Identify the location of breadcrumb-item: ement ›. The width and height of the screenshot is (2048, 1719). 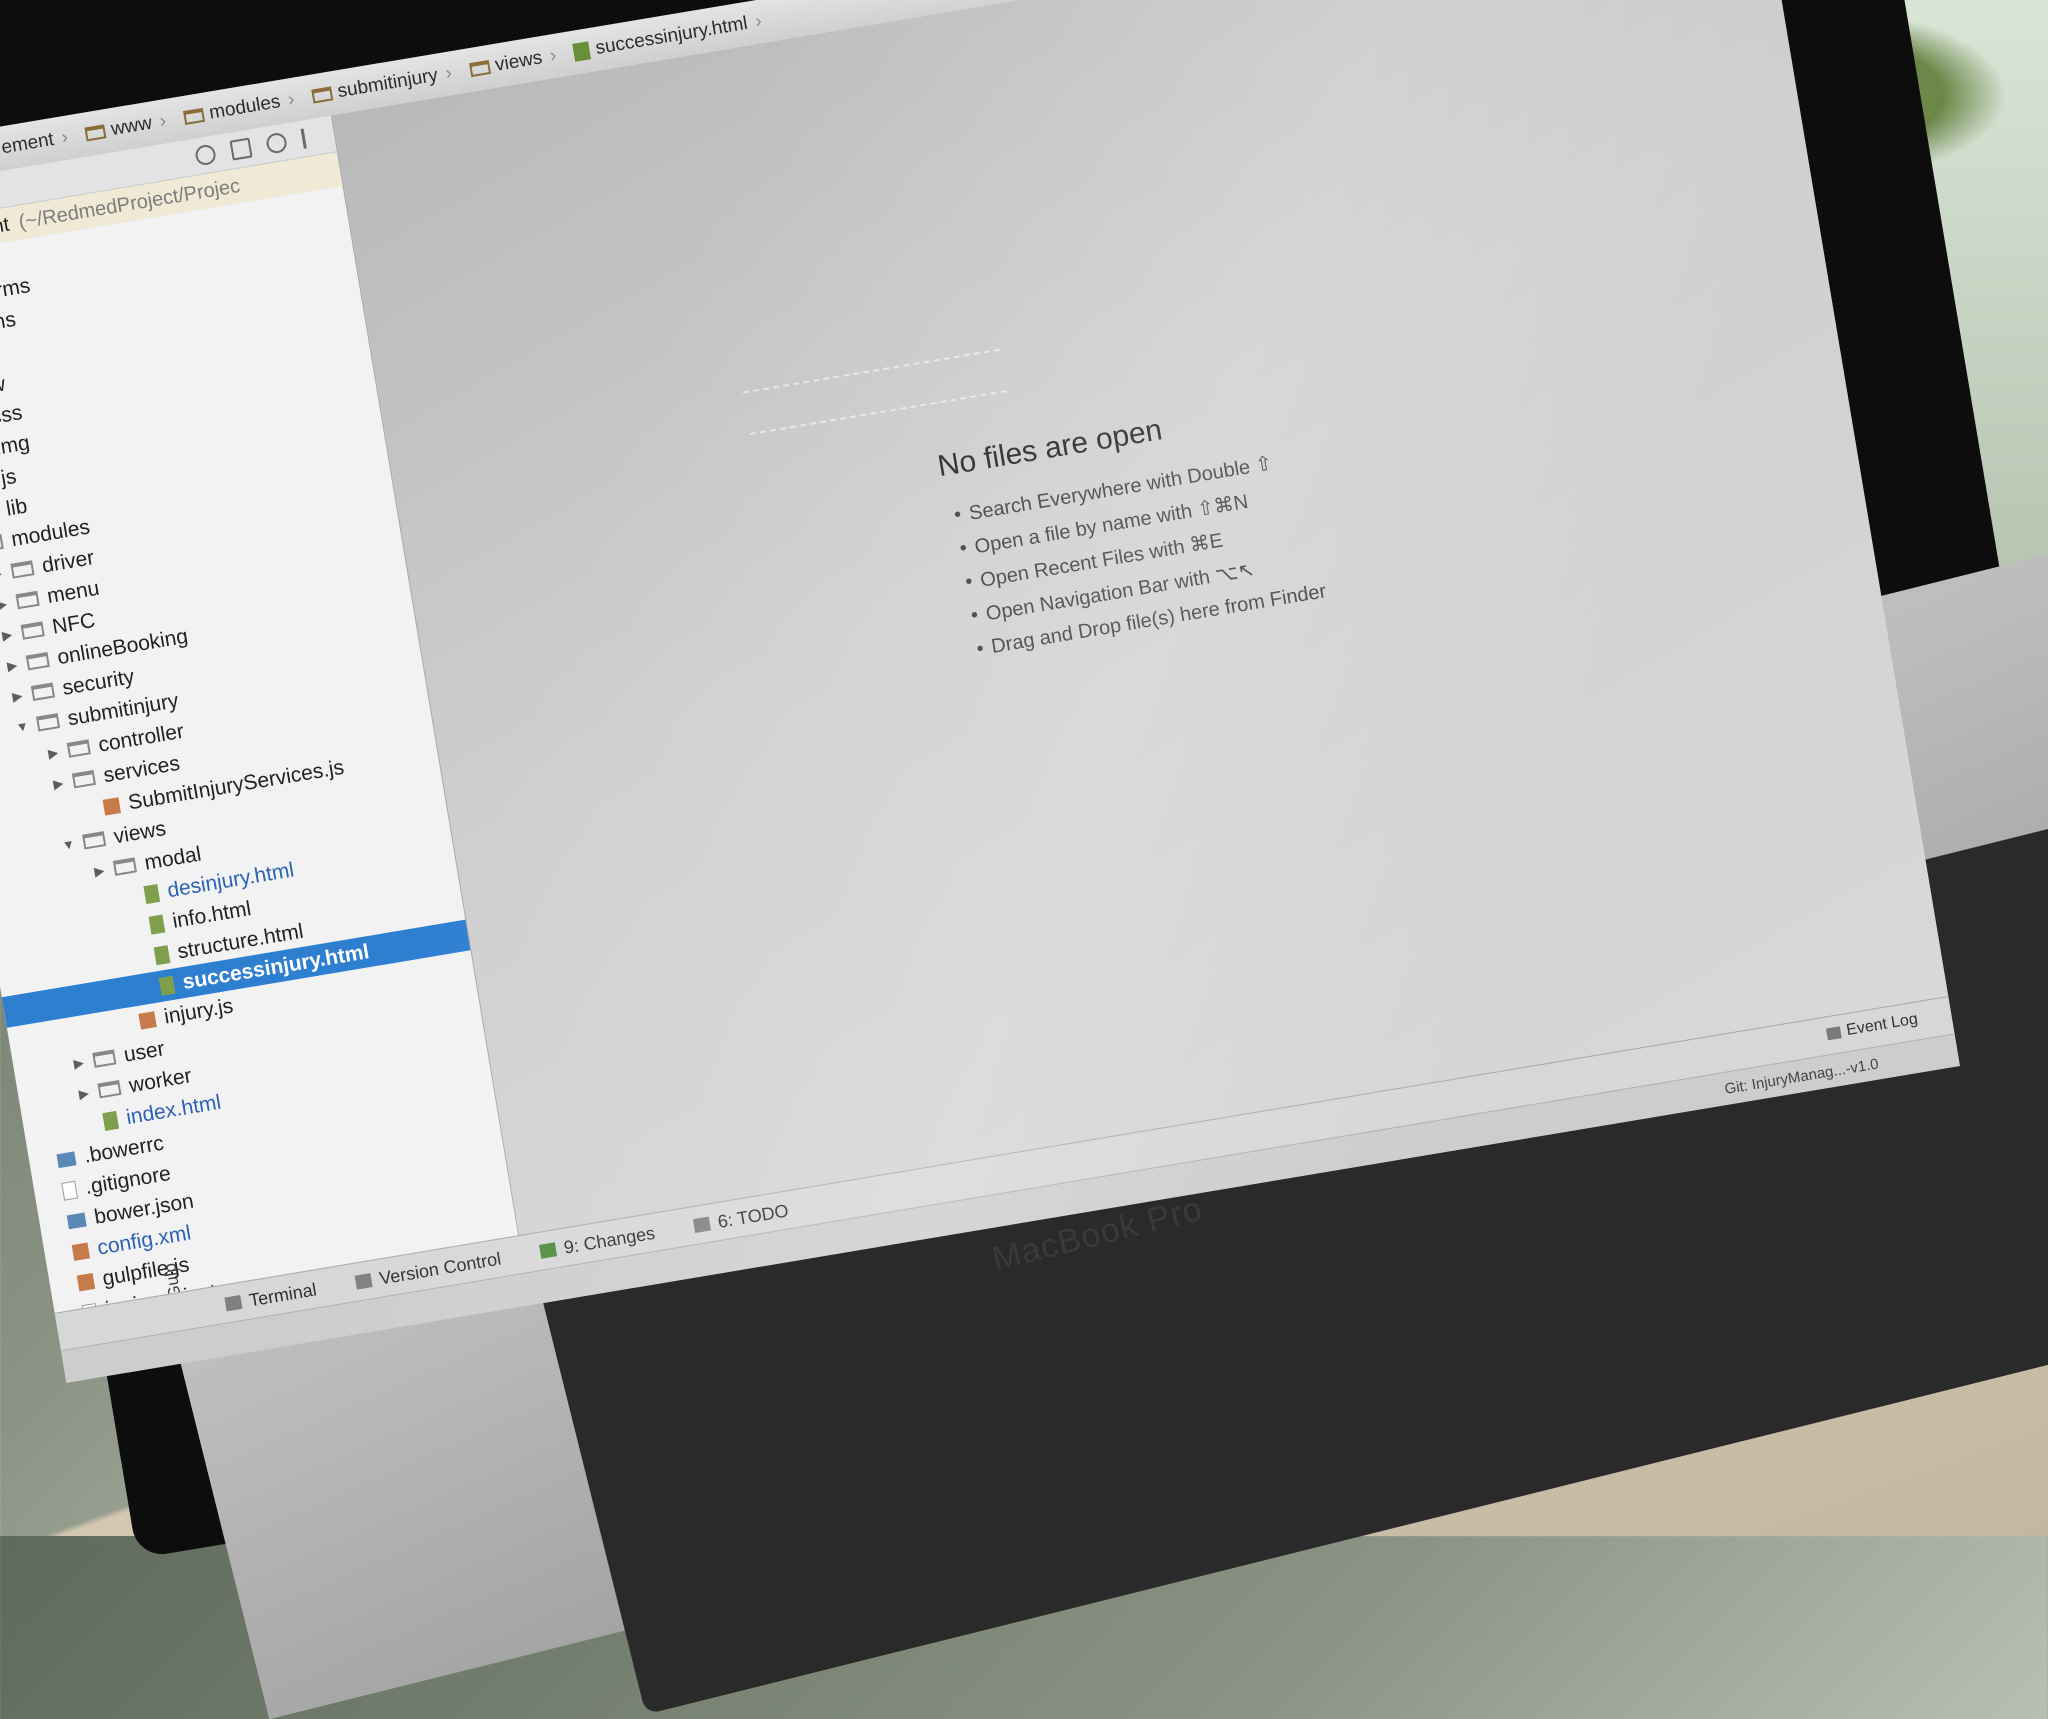
(35, 143).